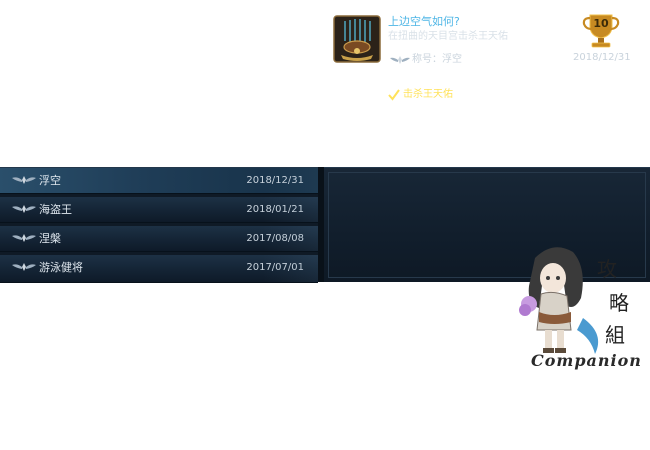 Image resolution: width=650 pixels, height=450 pixels. Describe the element at coordinates (424, 21) in the screenshot. I see `achievement-title: 上边空气如何?` at that location.